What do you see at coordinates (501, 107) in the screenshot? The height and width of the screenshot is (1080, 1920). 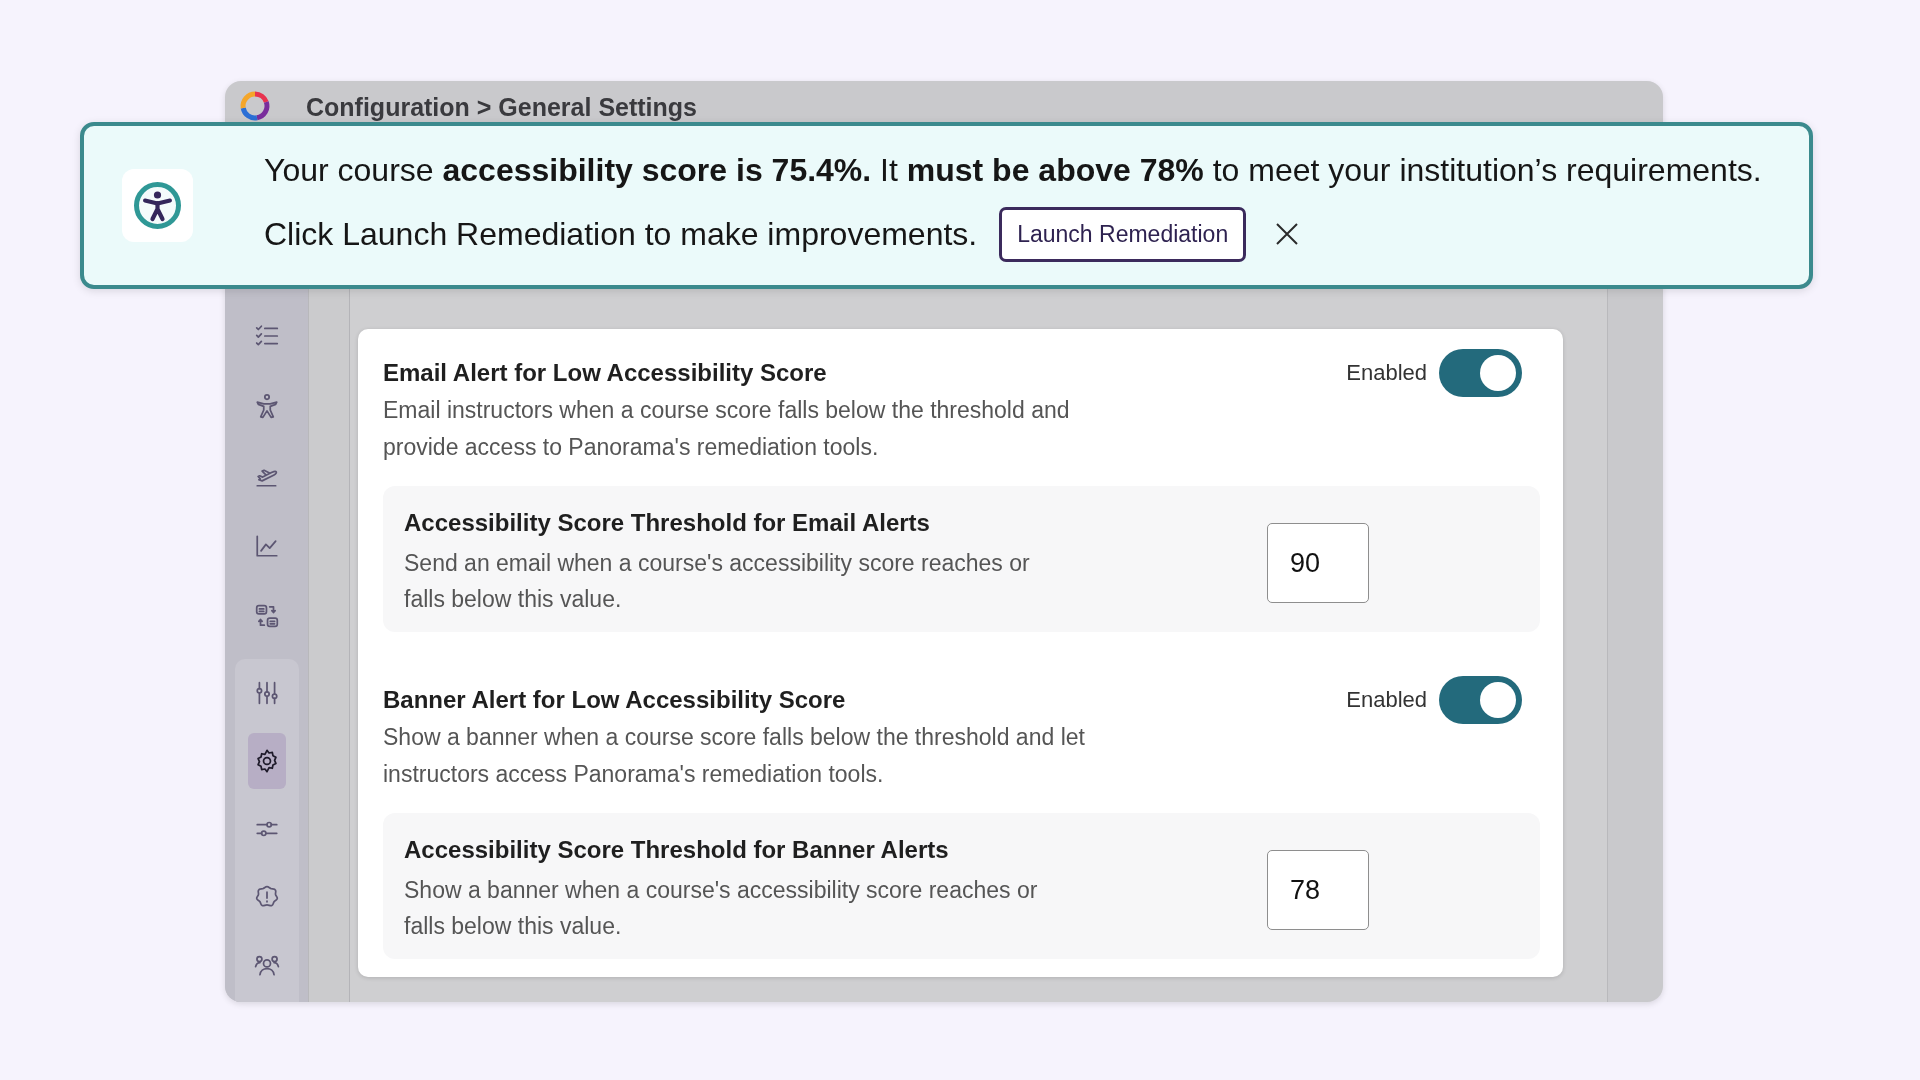 I see `breadcrumb: Configuration > General Settings` at bounding box center [501, 107].